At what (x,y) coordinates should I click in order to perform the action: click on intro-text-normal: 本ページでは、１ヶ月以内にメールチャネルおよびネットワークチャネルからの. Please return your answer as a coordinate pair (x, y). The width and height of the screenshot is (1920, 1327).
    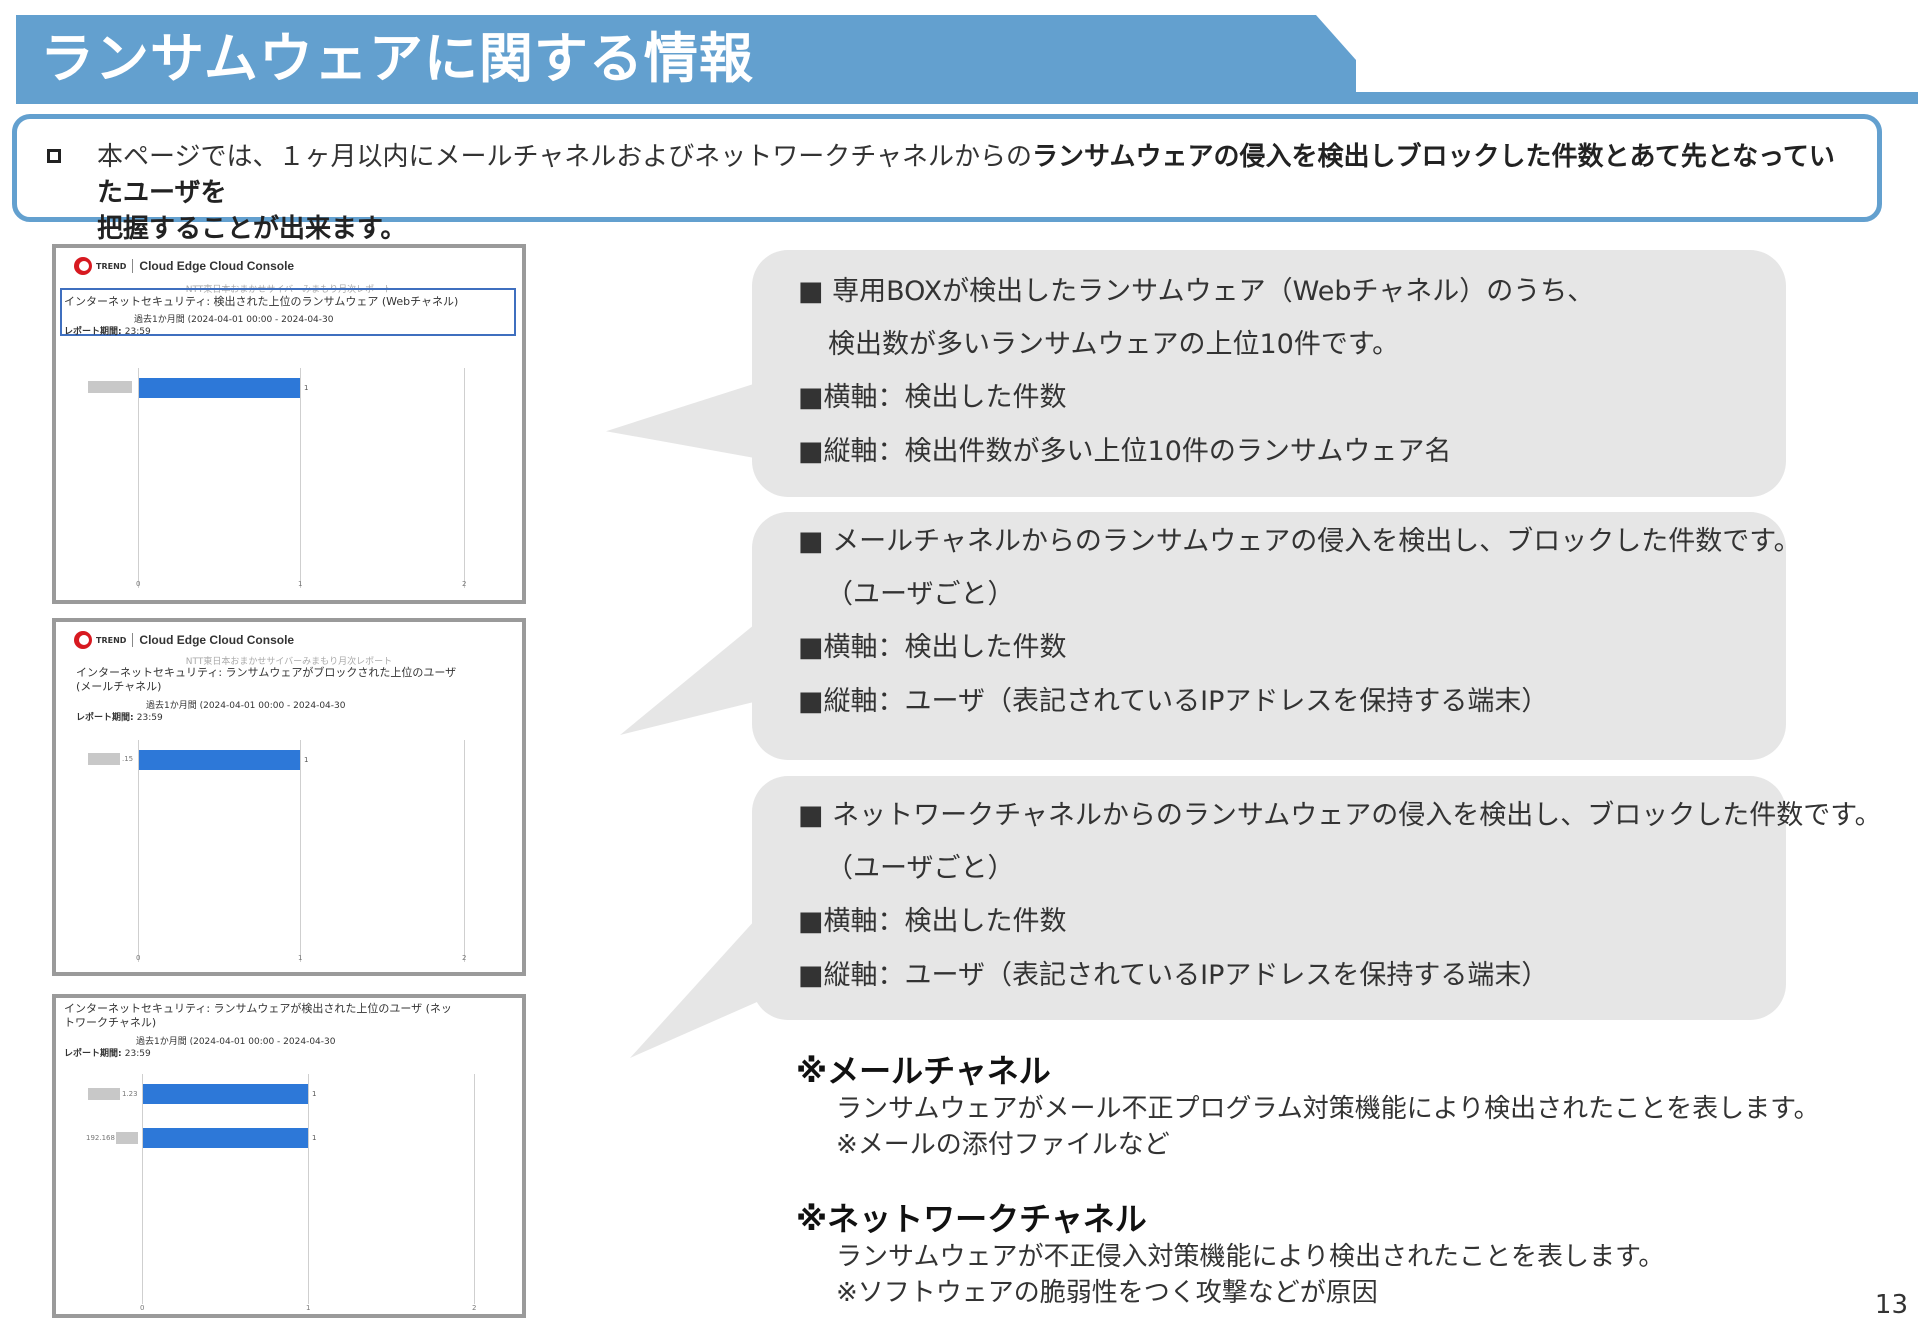
    Looking at the image, I should click on (564, 157).